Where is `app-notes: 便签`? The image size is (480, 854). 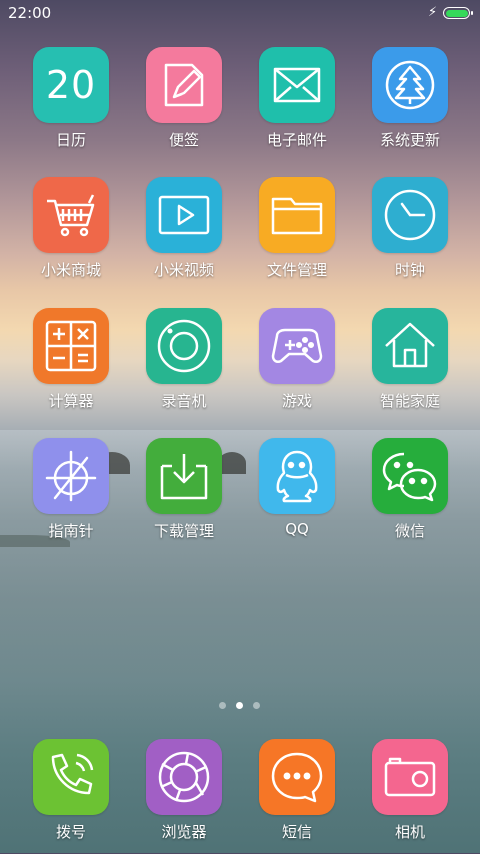 app-notes: 便签 is located at coordinates (184, 104).